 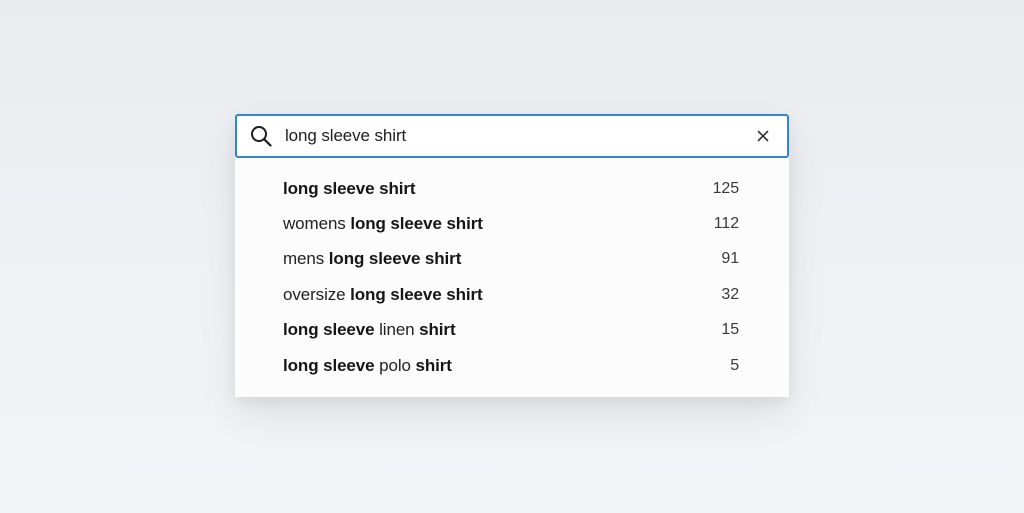 I want to click on suggestion-count: 125, so click(x=726, y=188).